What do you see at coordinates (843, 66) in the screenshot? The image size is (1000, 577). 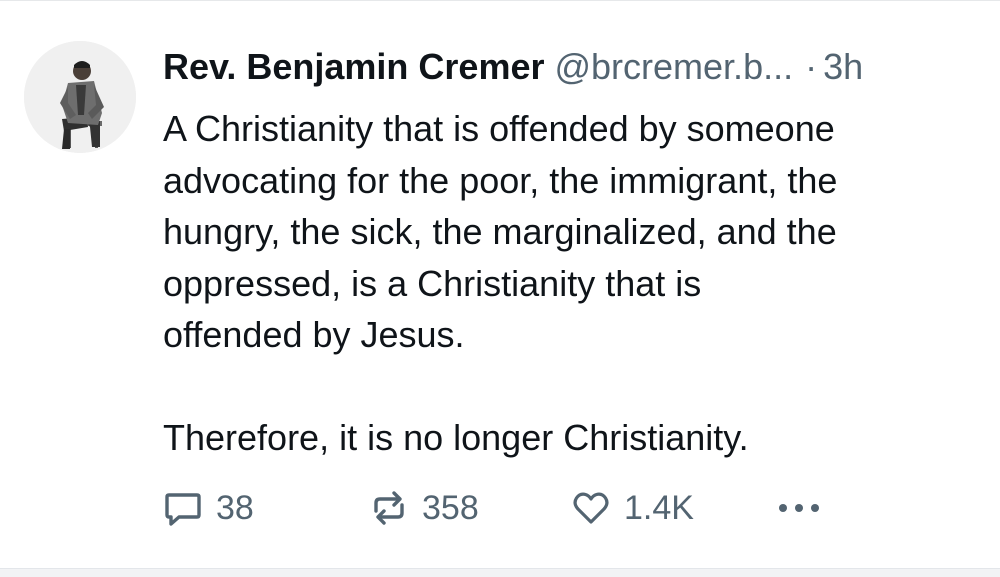 I see `post-timestamp: 3h` at bounding box center [843, 66].